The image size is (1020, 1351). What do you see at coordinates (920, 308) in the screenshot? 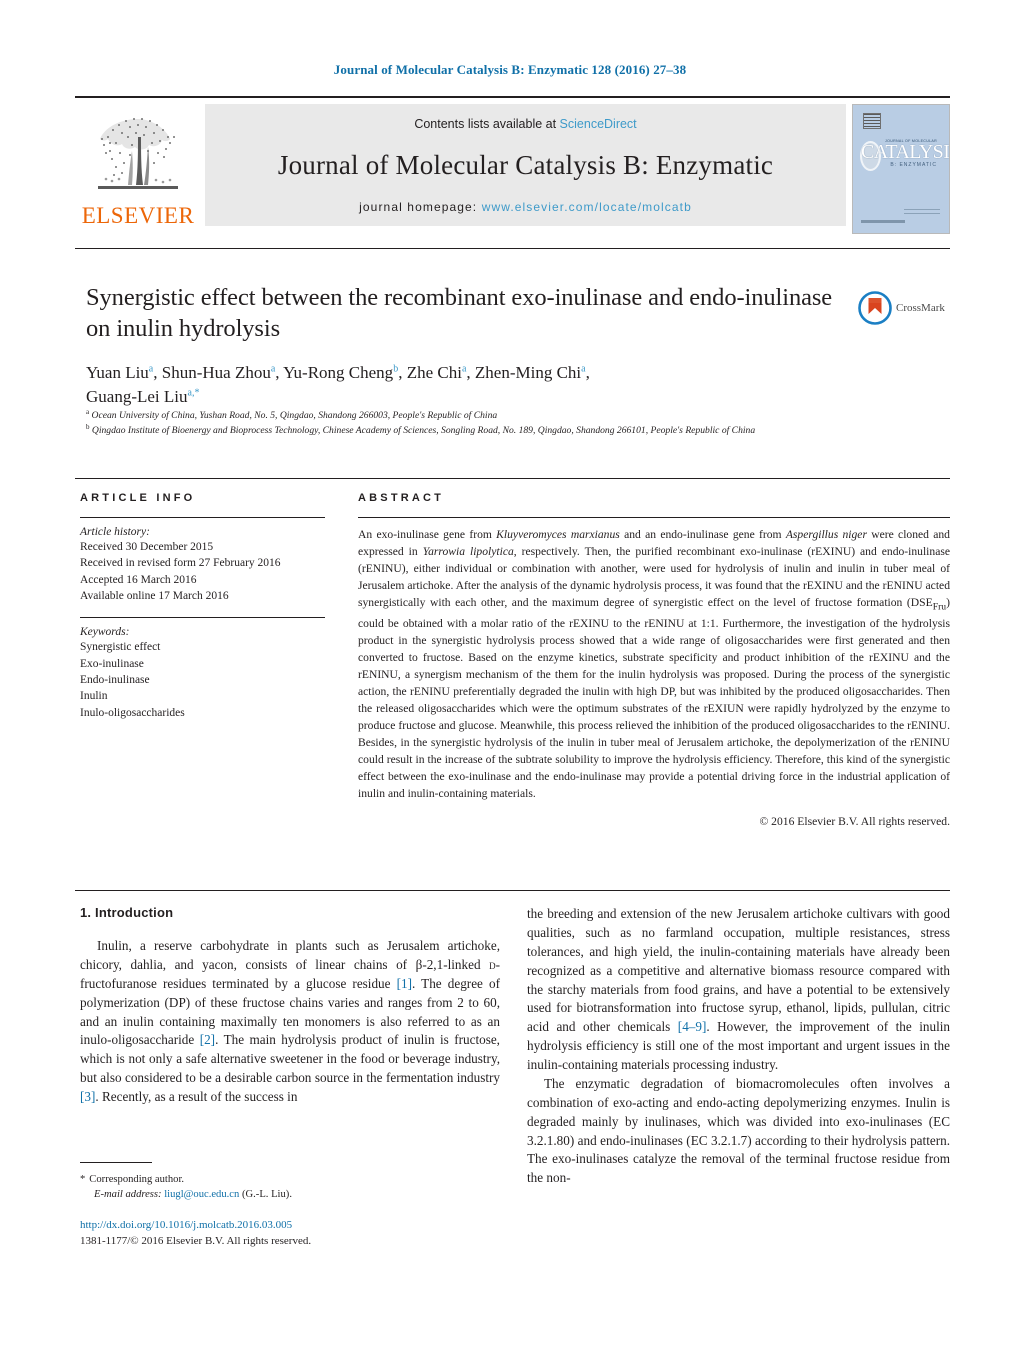
I see `crossmark-label: CrossMark` at bounding box center [920, 308].